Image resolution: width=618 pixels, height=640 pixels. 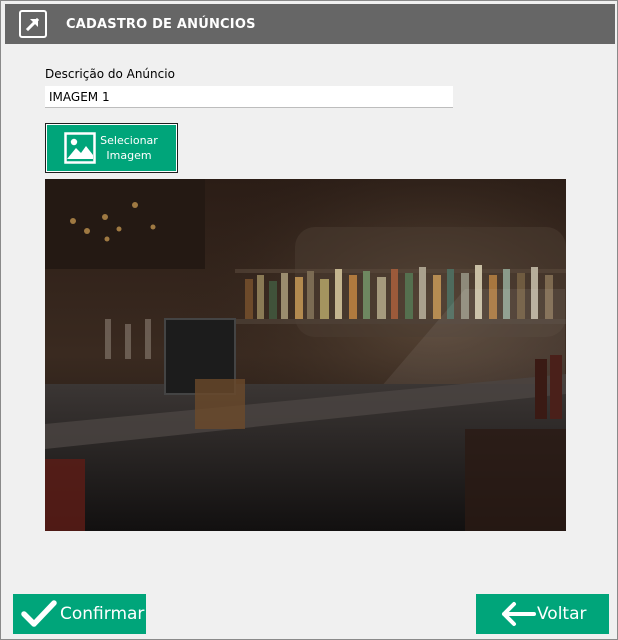 What do you see at coordinates (519, 614) in the screenshot?
I see `arrow-left-icon` at bounding box center [519, 614].